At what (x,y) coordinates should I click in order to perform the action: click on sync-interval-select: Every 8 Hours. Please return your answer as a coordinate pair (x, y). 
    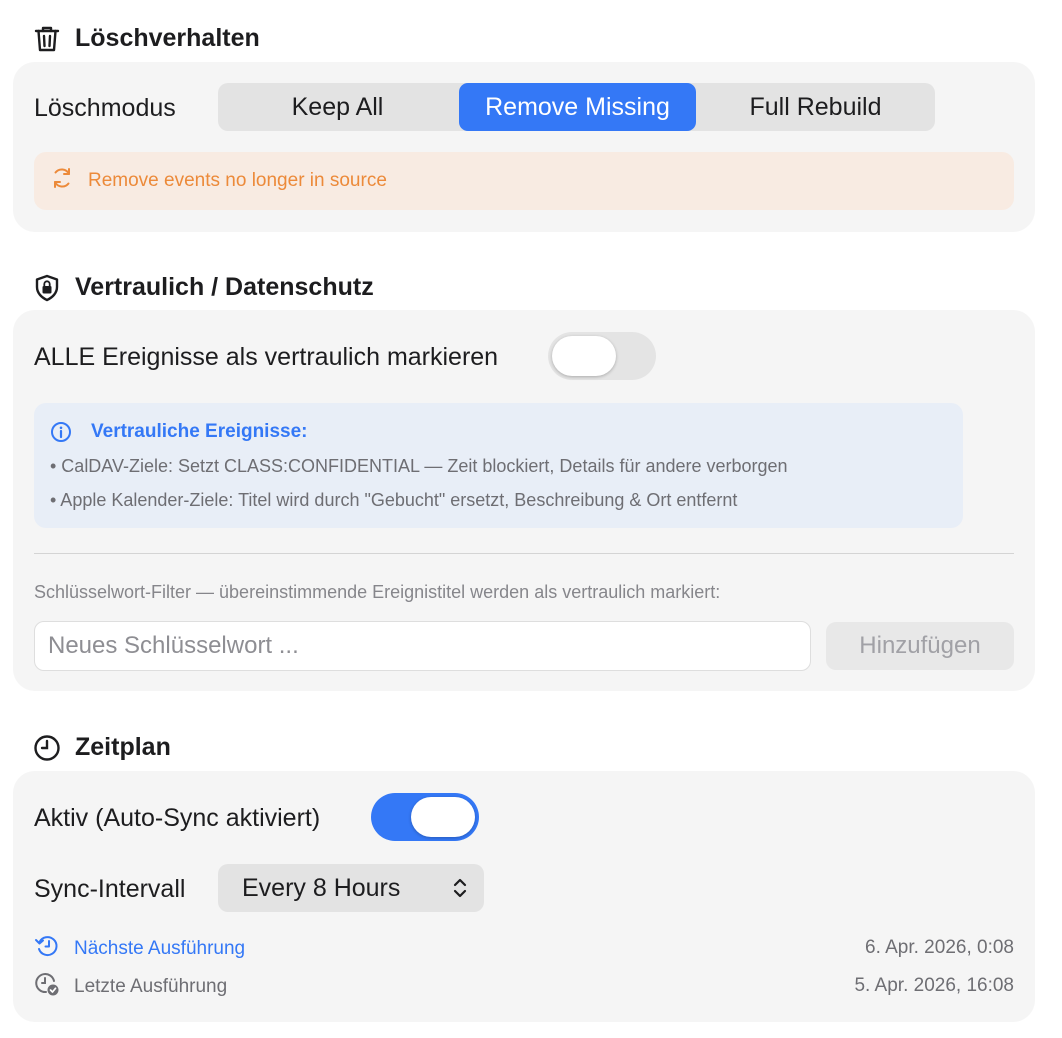
    Looking at the image, I should click on (351, 888).